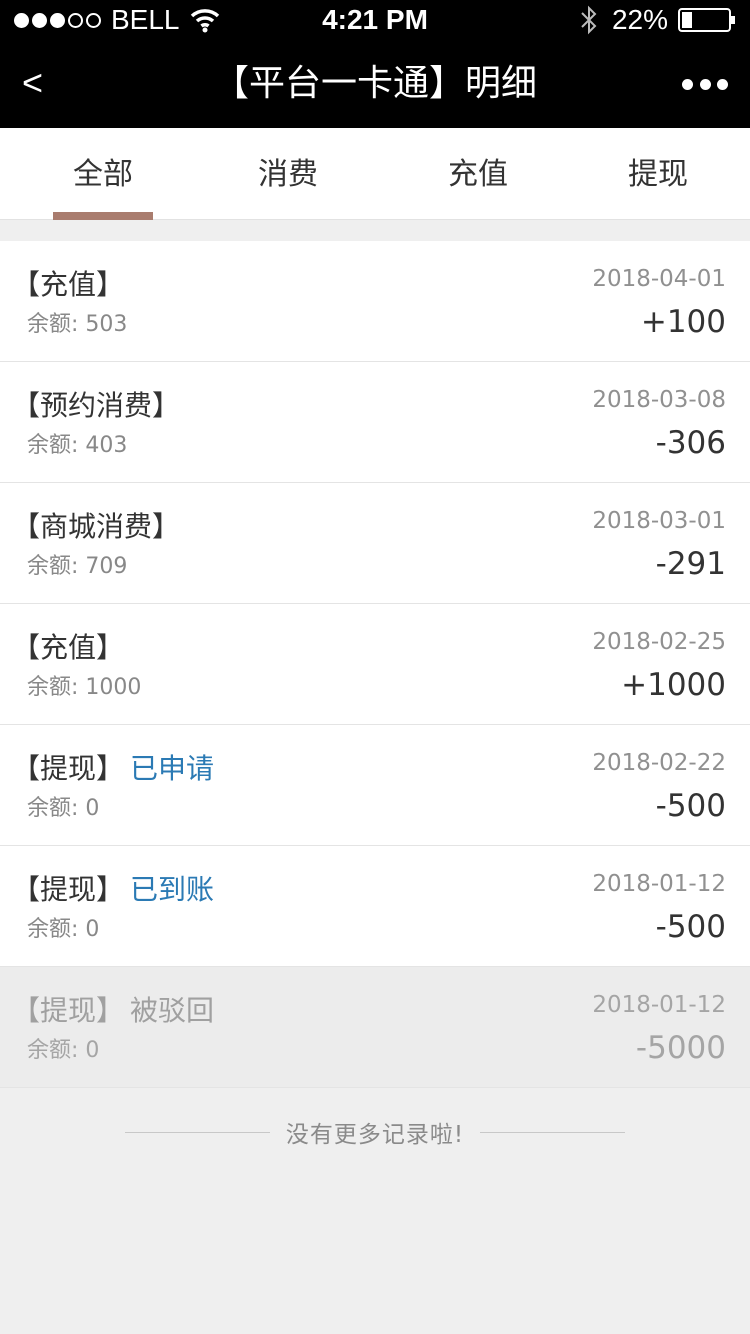  I want to click on status-right: 22%, so click(658, 20).